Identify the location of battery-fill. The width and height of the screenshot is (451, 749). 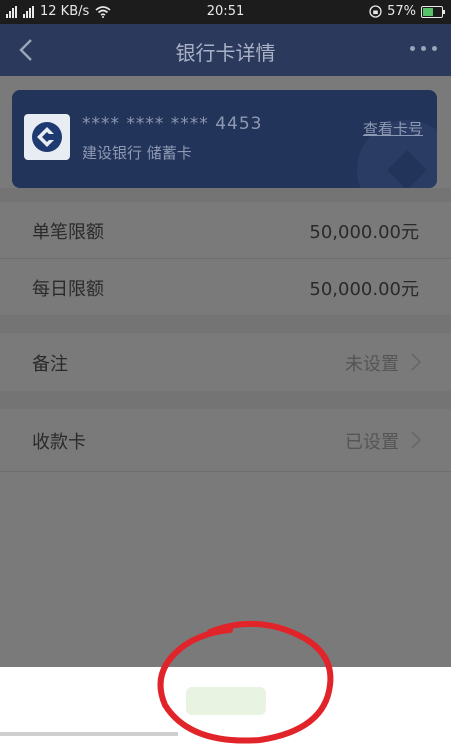
(428, 11).